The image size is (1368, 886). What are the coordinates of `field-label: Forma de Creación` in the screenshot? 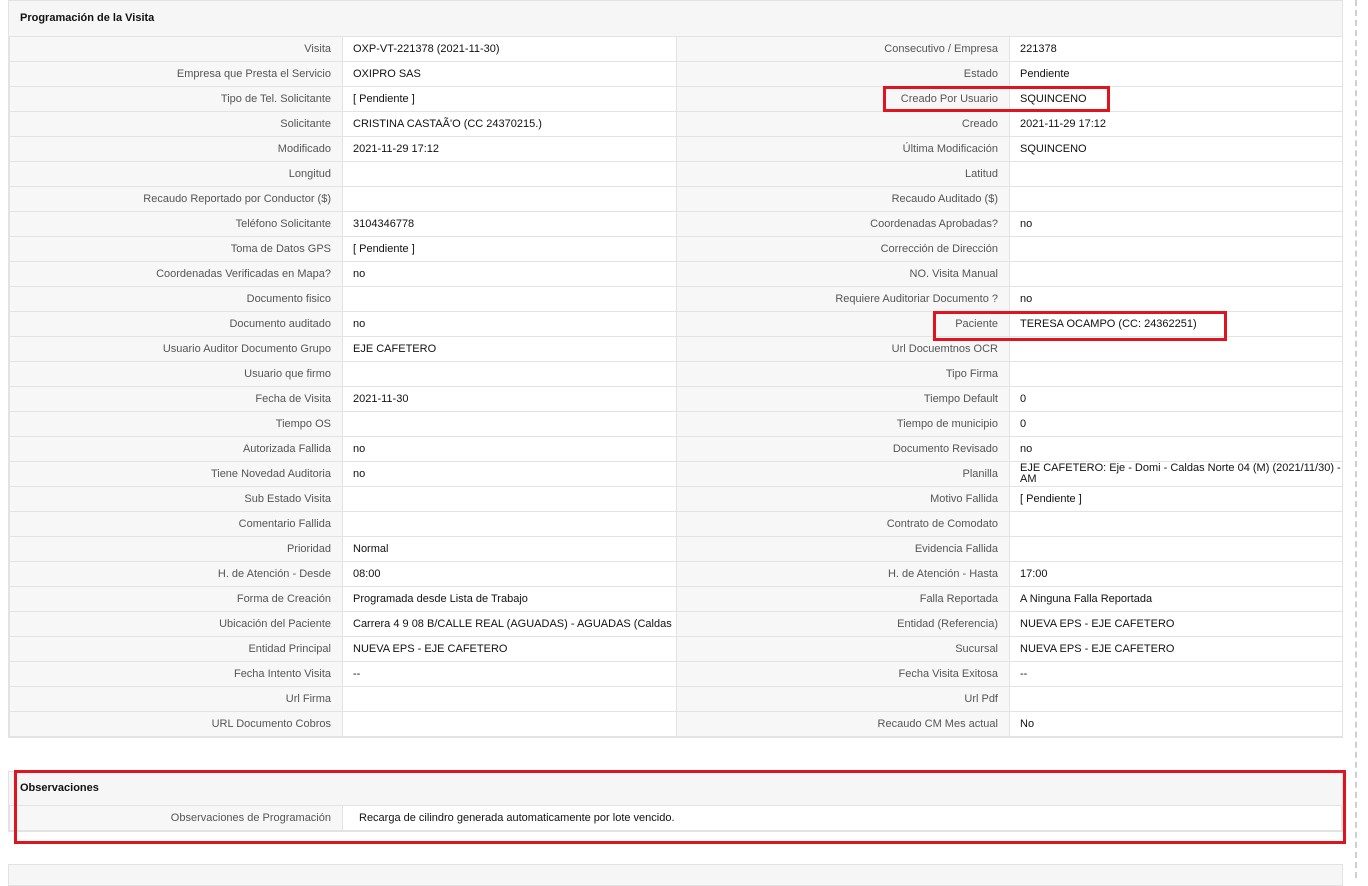 It's located at (176, 599).